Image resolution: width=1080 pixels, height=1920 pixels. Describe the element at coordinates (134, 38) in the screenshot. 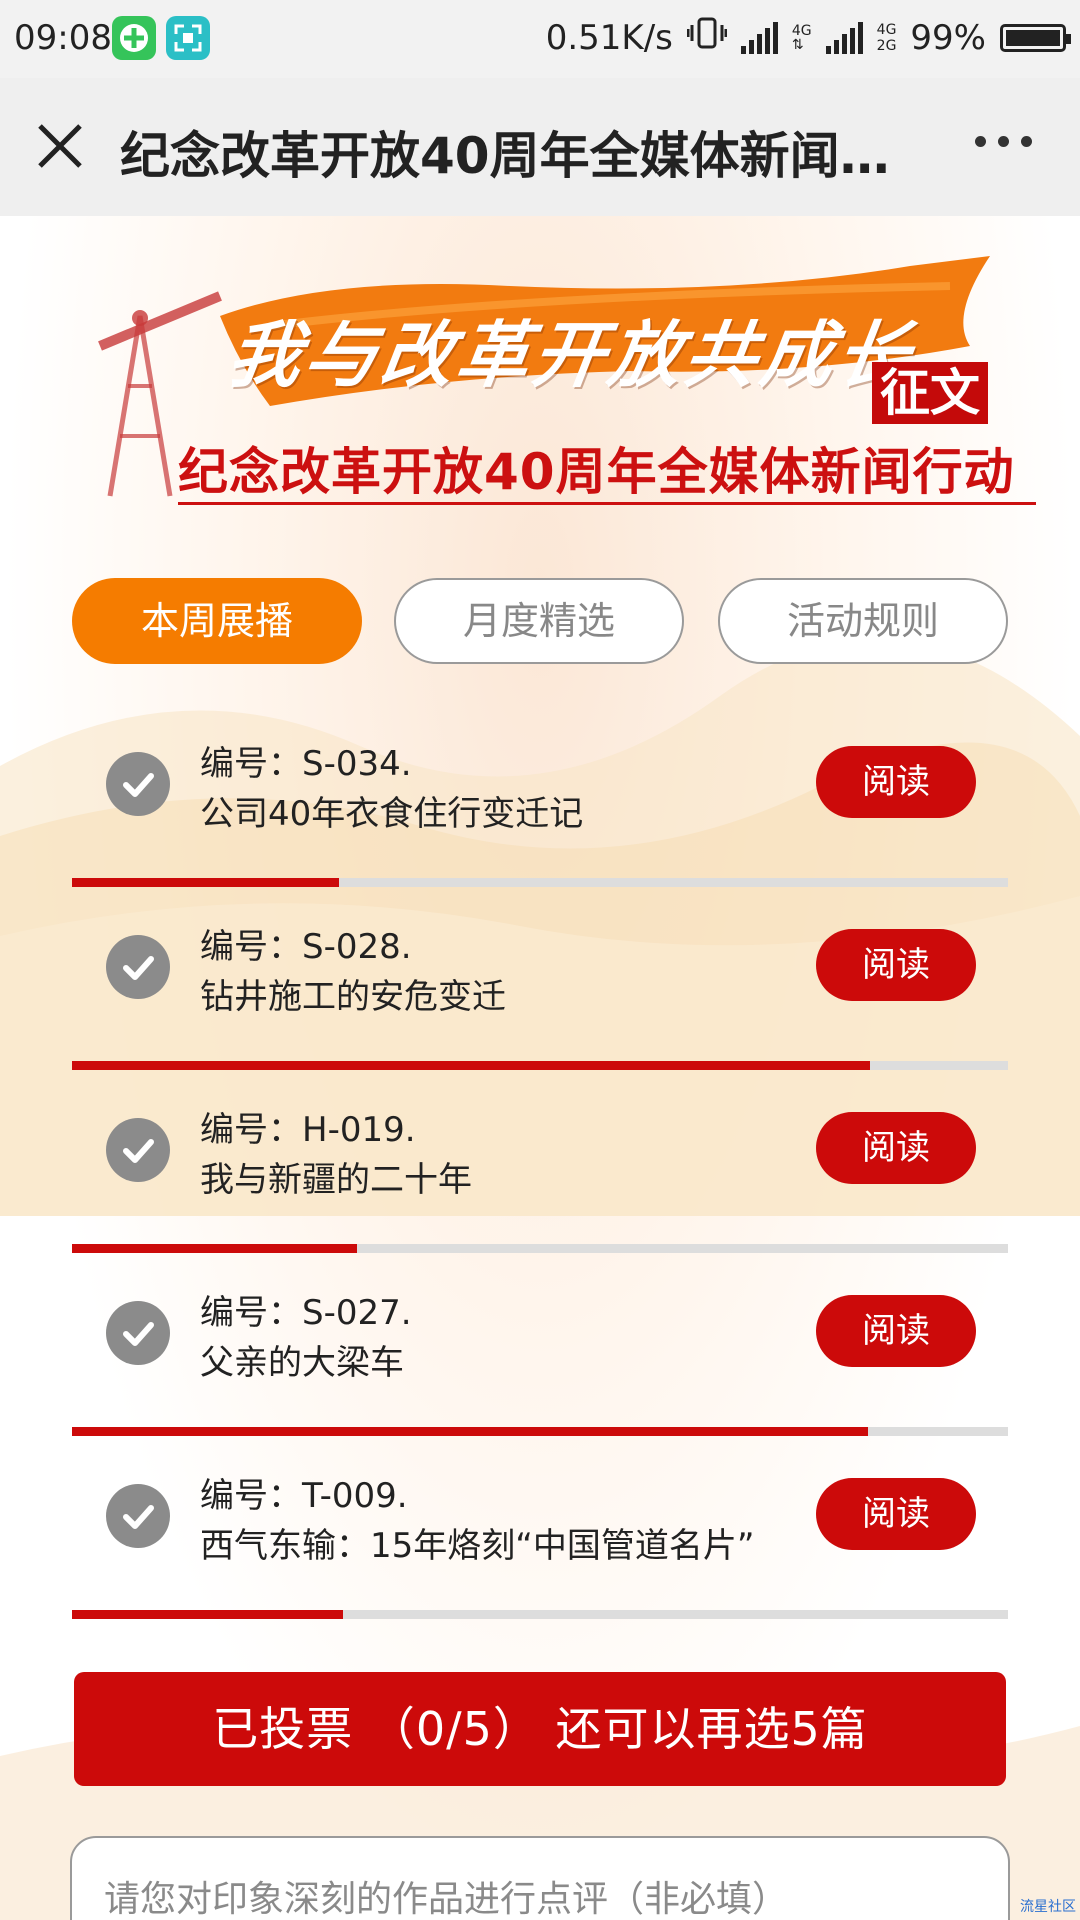

I see `wechat-notification-icon` at that location.